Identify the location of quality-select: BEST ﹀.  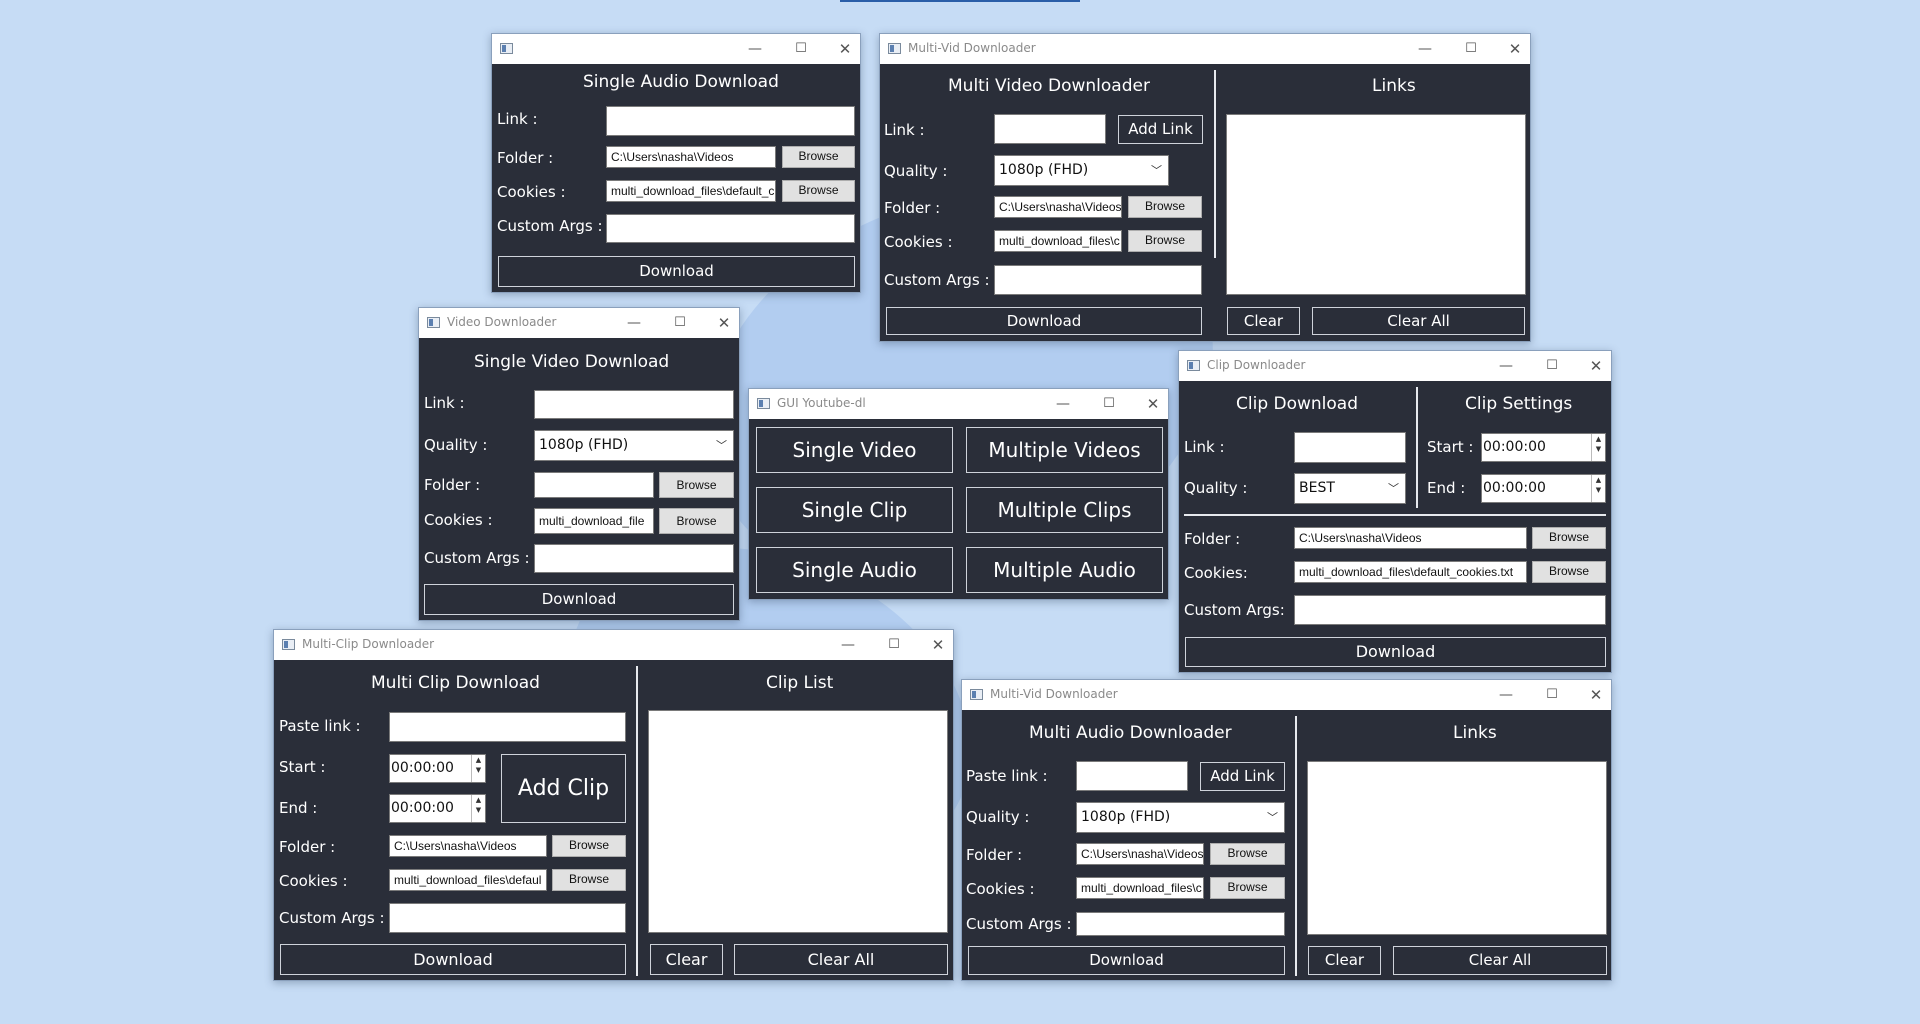
(1350, 488).